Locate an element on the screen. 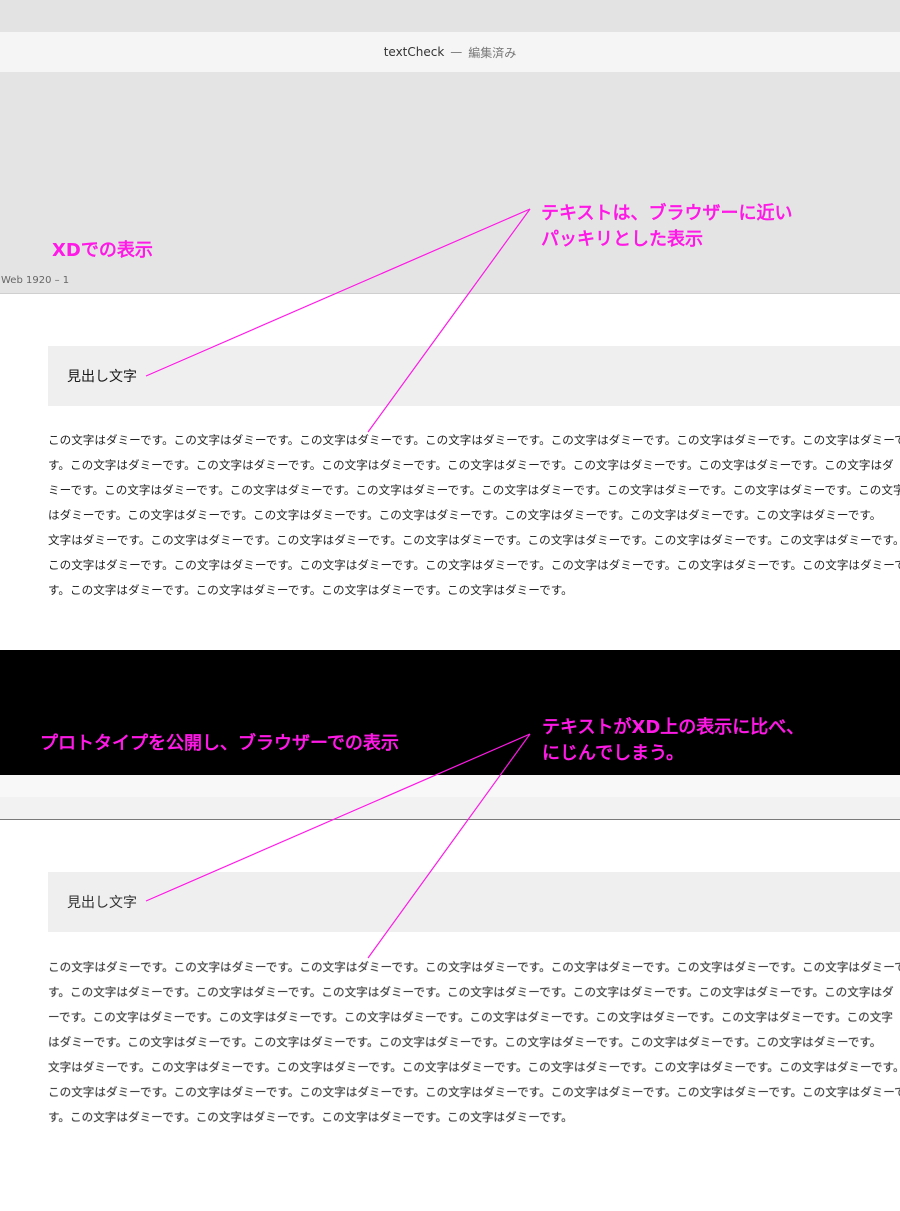 The width and height of the screenshot is (900, 1211). document-title: textCheck is located at coordinates (414, 52).